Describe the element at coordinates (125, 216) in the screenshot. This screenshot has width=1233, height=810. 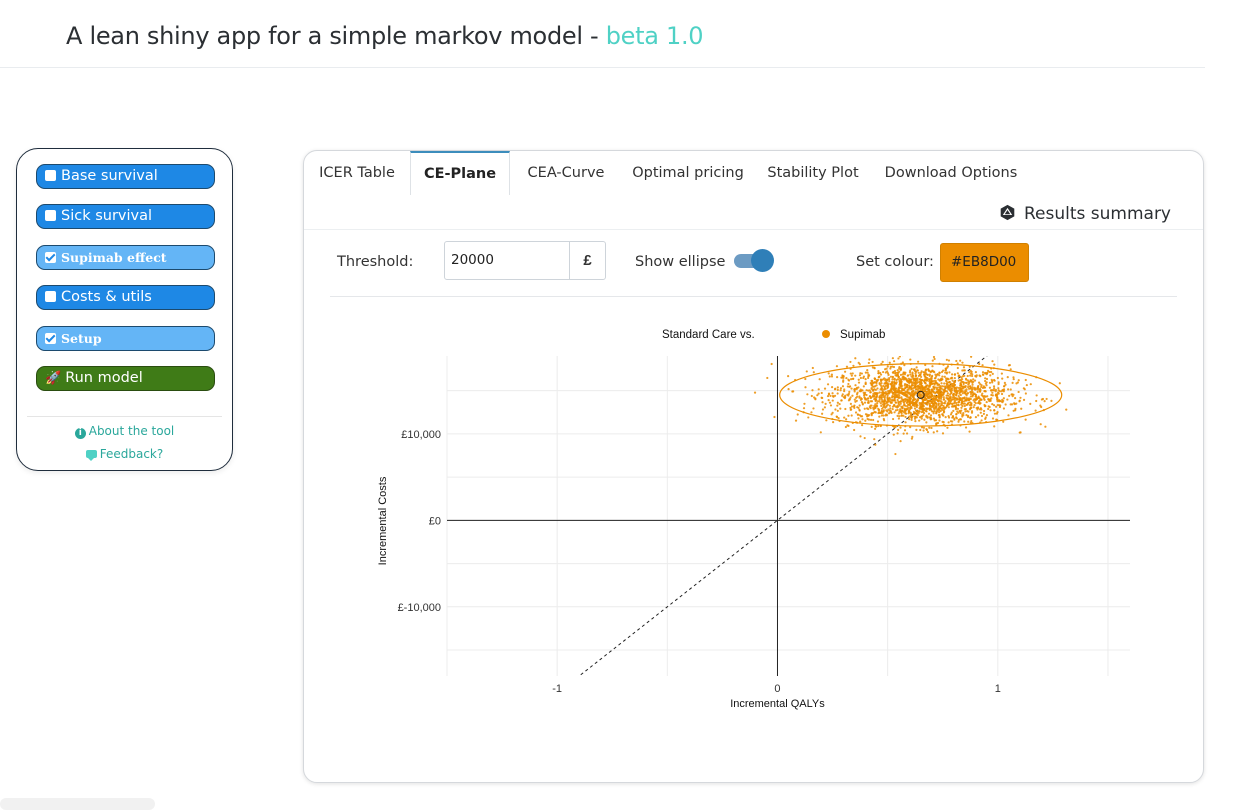
I see `sick-survival-button: Sick survival` at that location.